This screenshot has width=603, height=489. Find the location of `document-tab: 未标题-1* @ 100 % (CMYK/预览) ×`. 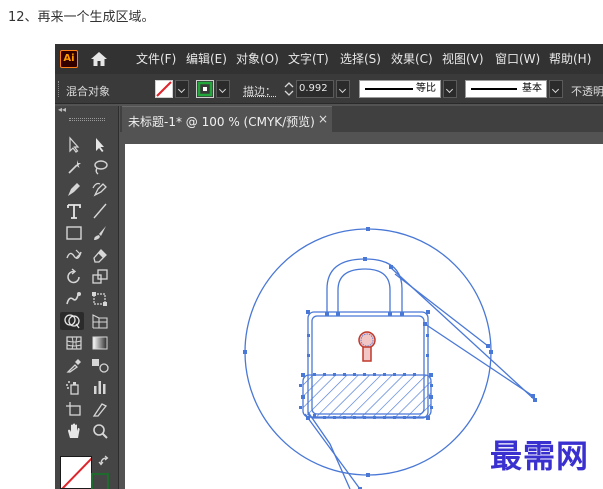

document-tab: 未标题-1* @ 100 % (CMYK/预览) × is located at coordinates (227, 119).